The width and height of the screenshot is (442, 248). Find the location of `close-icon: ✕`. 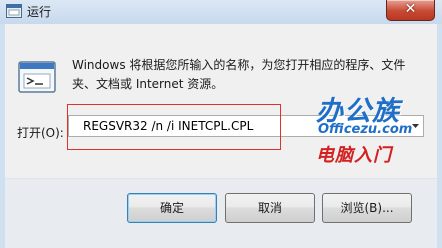

close-icon: ✕ is located at coordinates (410, 9).